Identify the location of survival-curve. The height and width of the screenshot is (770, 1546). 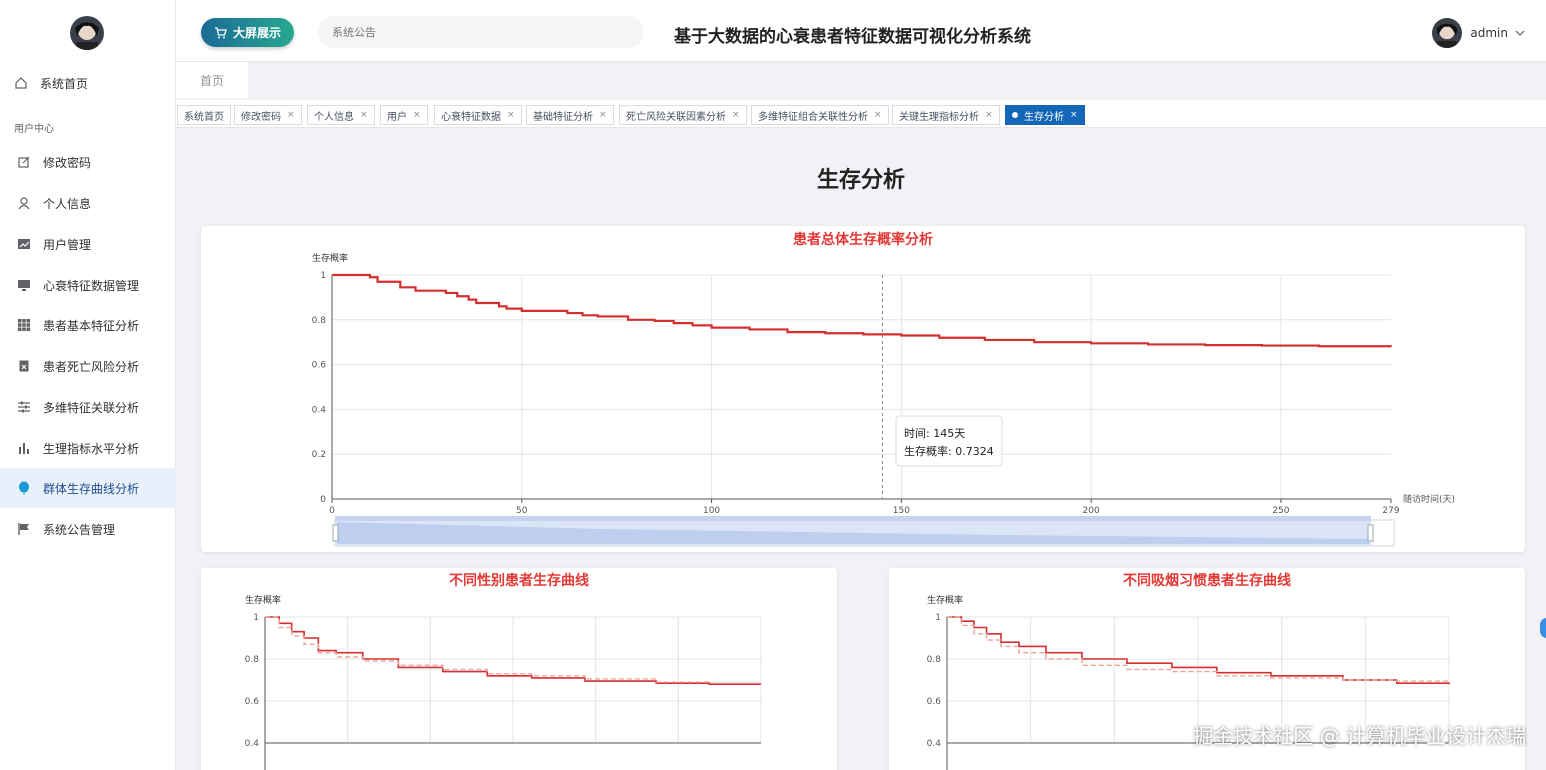
(862, 310).